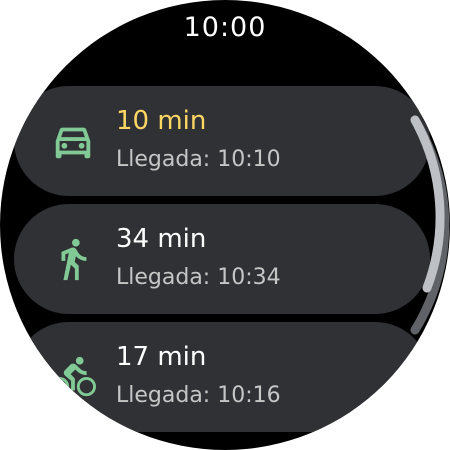  Describe the element at coordinates (73, 377) in the screenshot. I see `bike-icon` at that location.